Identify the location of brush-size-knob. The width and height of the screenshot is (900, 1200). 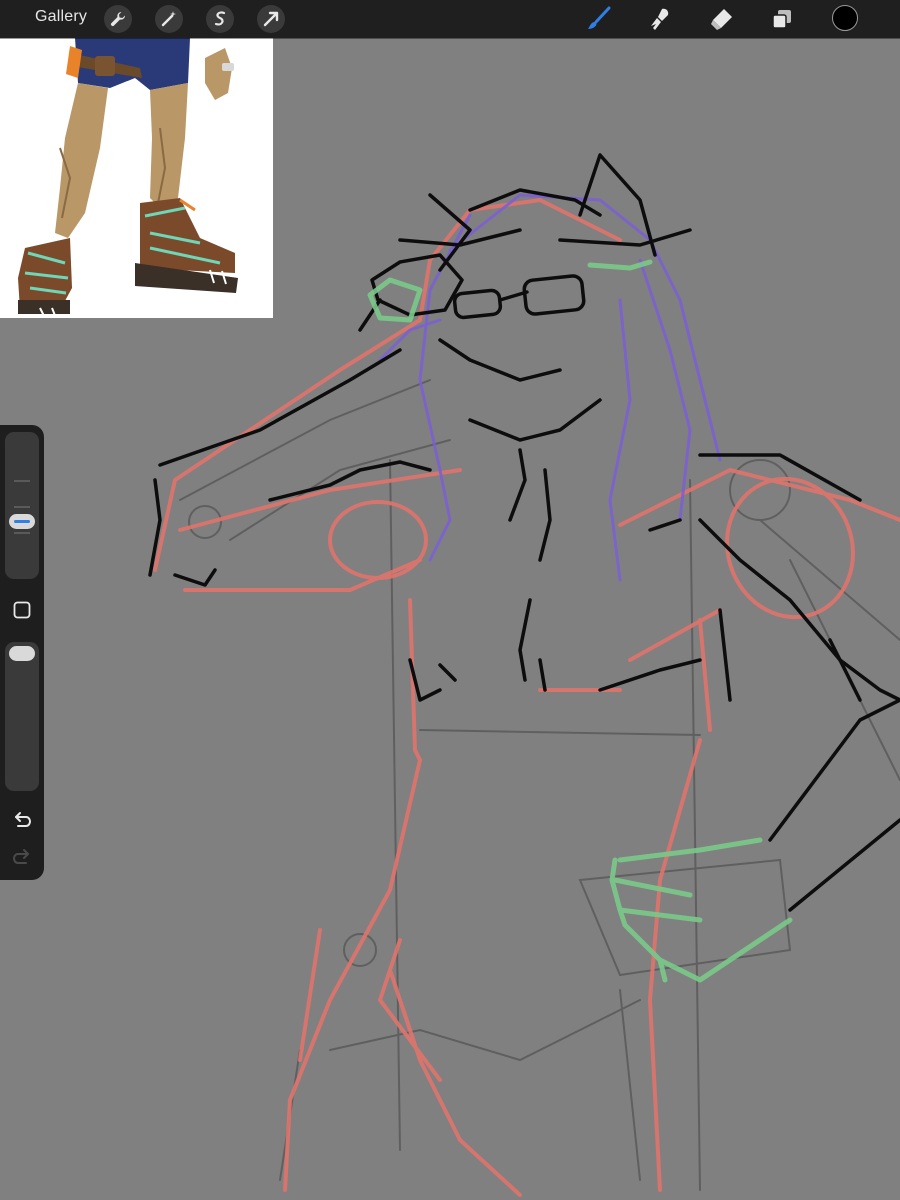
(22, 521).